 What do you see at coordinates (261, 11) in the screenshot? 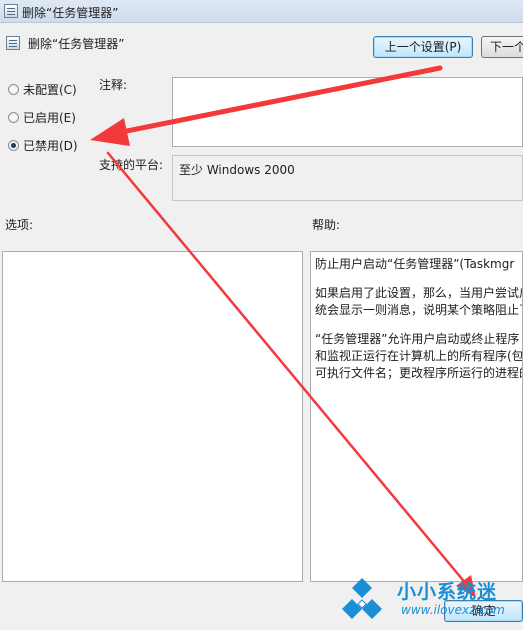
I see `title-bar: 删除“任务管理器”` at bounding box center [261, 11].